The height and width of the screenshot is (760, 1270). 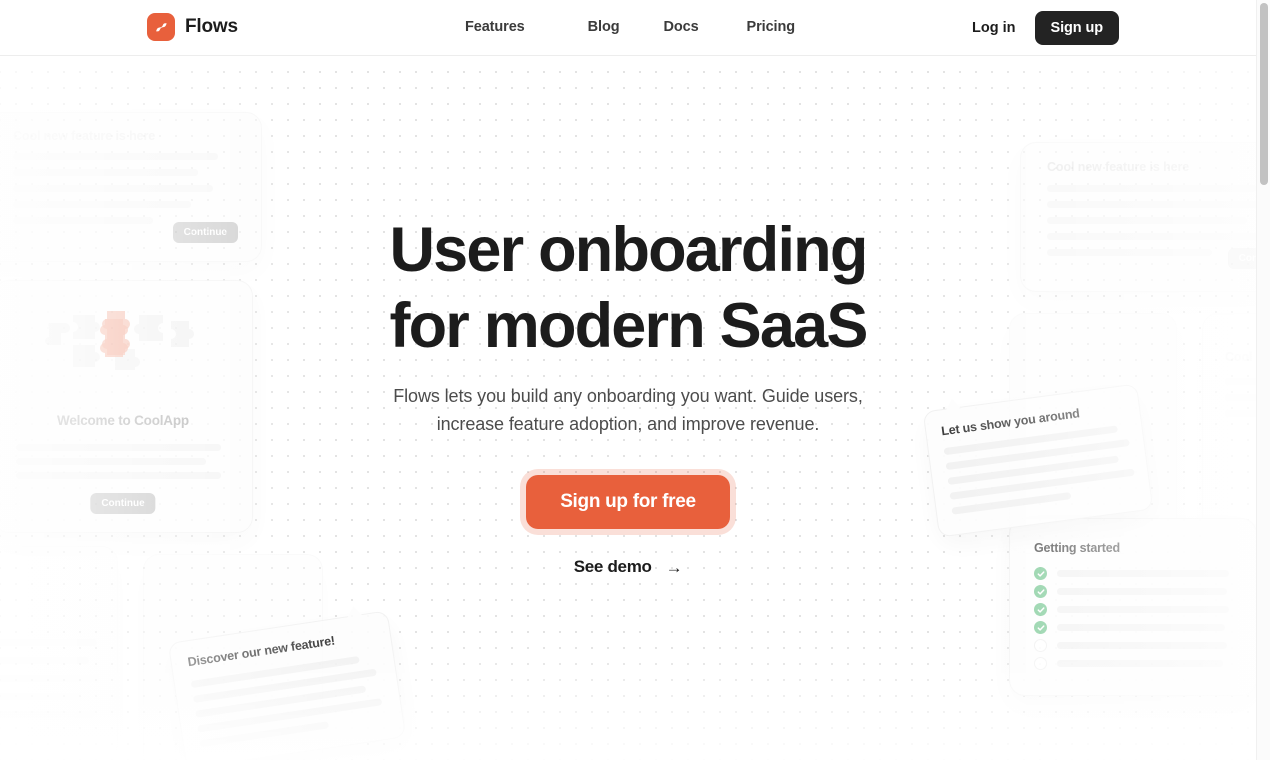 I want to click on nav-item-blog: Blog, so click(x=604, y=27).